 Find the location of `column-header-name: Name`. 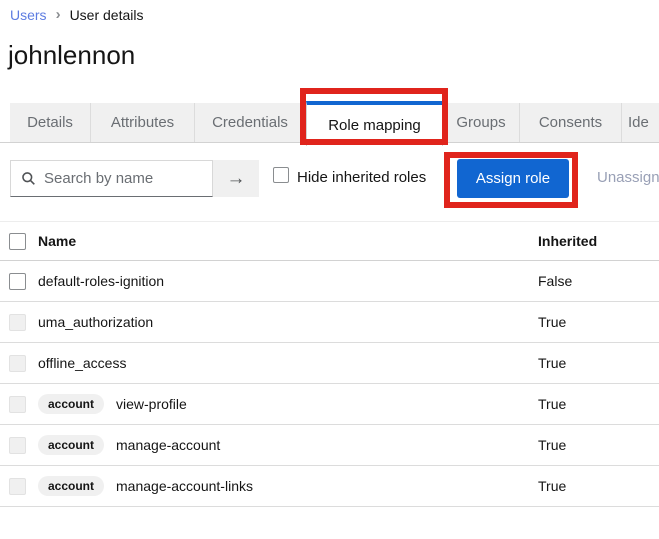

column-header-name: Name is located at coordinates (57, 241).